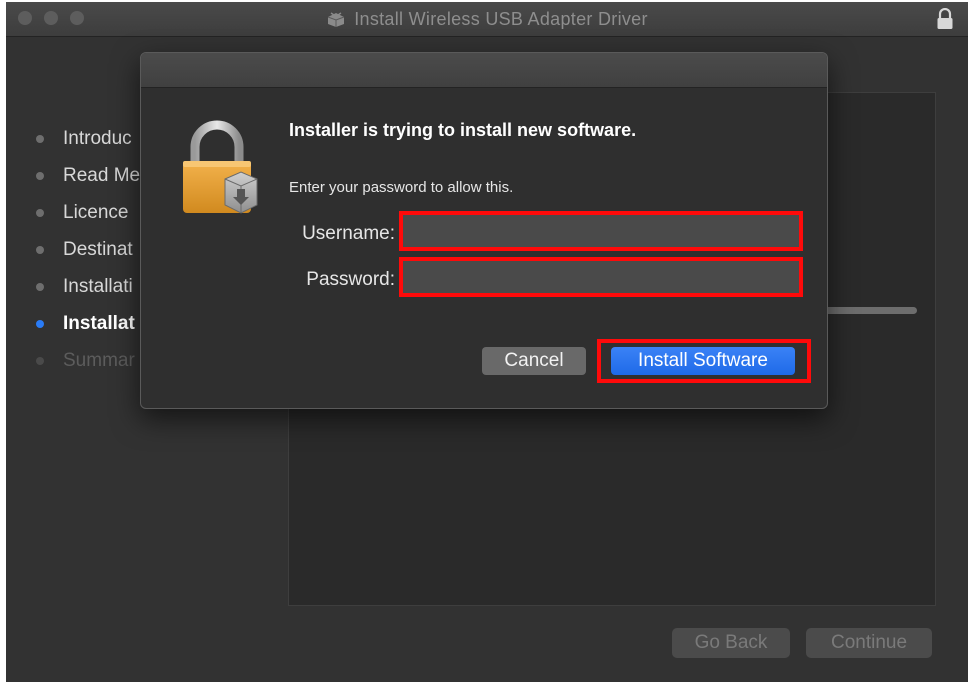  What do you see at coordinates (99, 360) in the screenshot?
I see `step-label: Summar` at bounding box center [99, 360].